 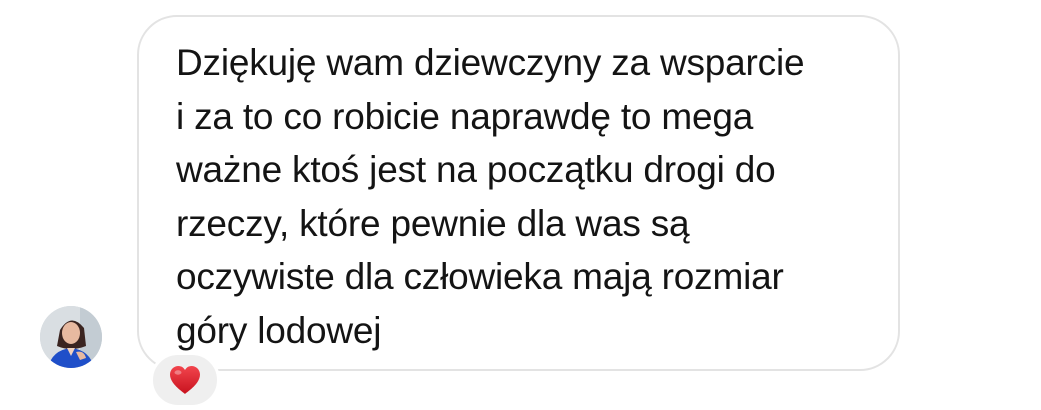 I want to click on heart-icon, so click(x=185, y=380).